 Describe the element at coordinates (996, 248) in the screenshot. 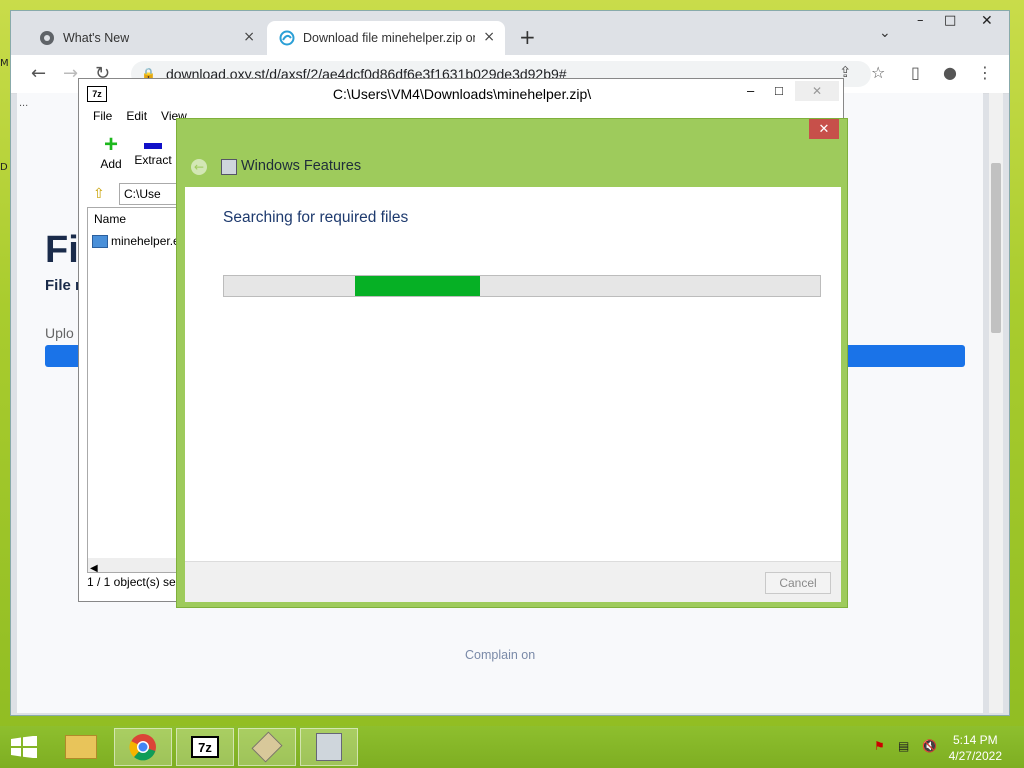

I see `scrollbar-thumb` at that location.